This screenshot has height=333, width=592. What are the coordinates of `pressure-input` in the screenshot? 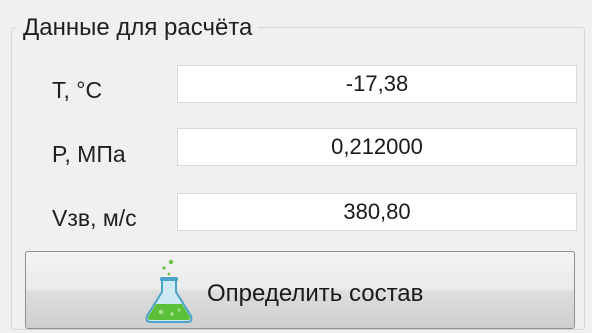 It's located at (377, 147).